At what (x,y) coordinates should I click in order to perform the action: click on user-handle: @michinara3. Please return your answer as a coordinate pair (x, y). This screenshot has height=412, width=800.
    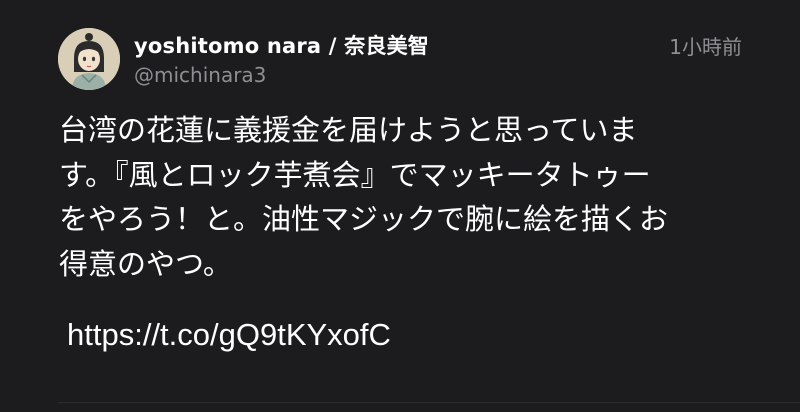
    Looking at the image, I should click on (200, 75).